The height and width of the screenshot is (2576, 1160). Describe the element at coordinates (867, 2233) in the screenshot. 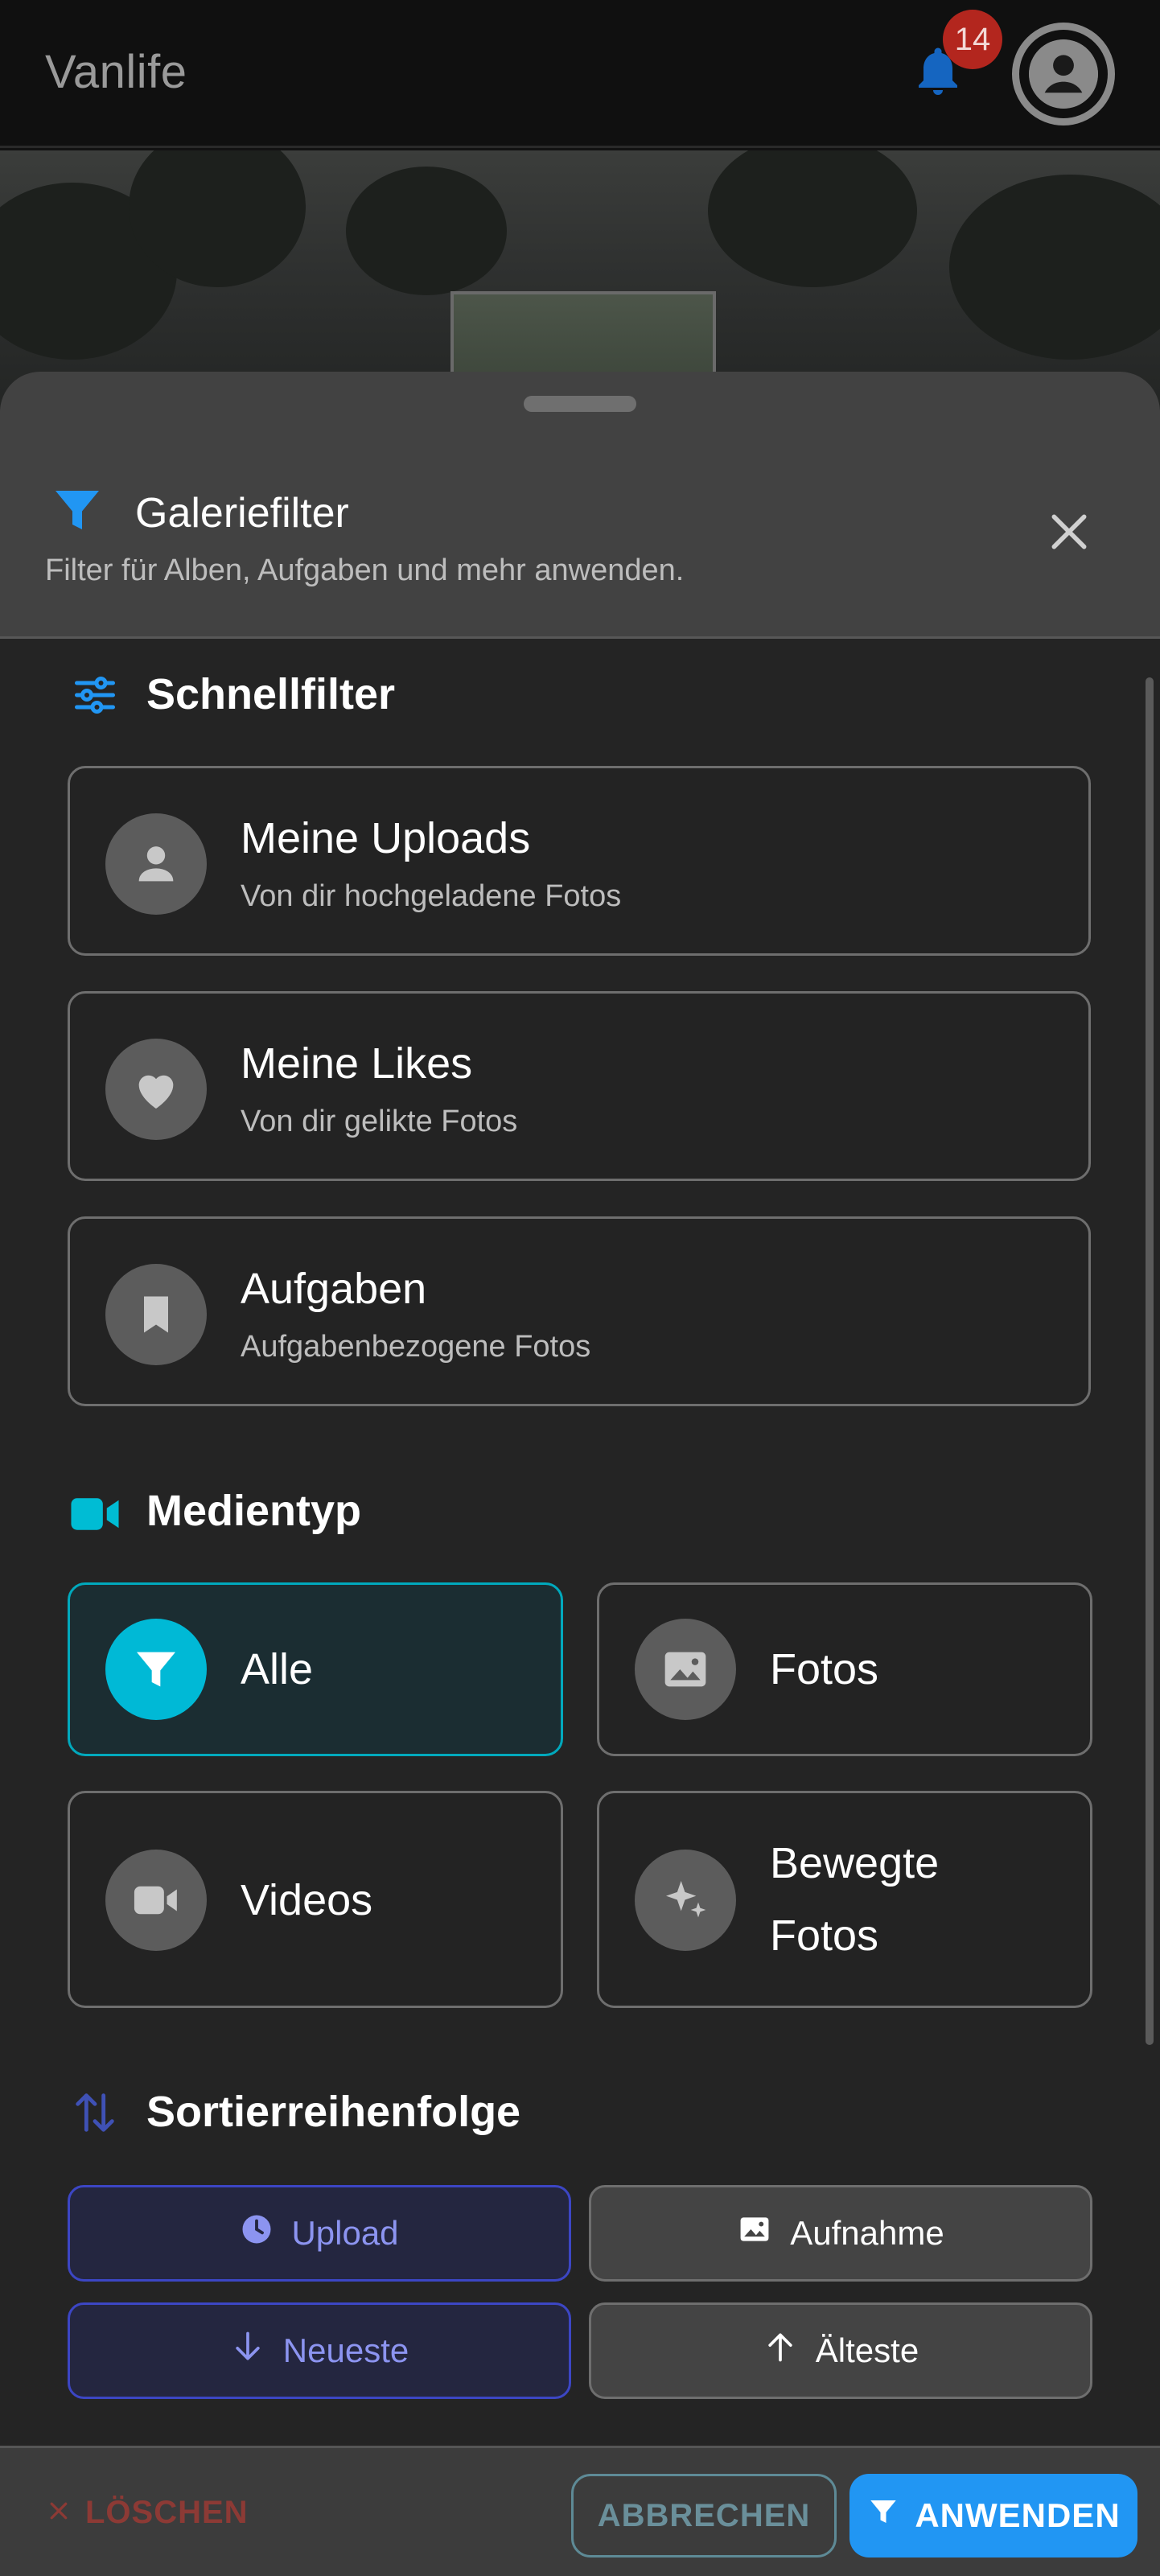

I see `sort-by-label: Aufnahme` at that location.